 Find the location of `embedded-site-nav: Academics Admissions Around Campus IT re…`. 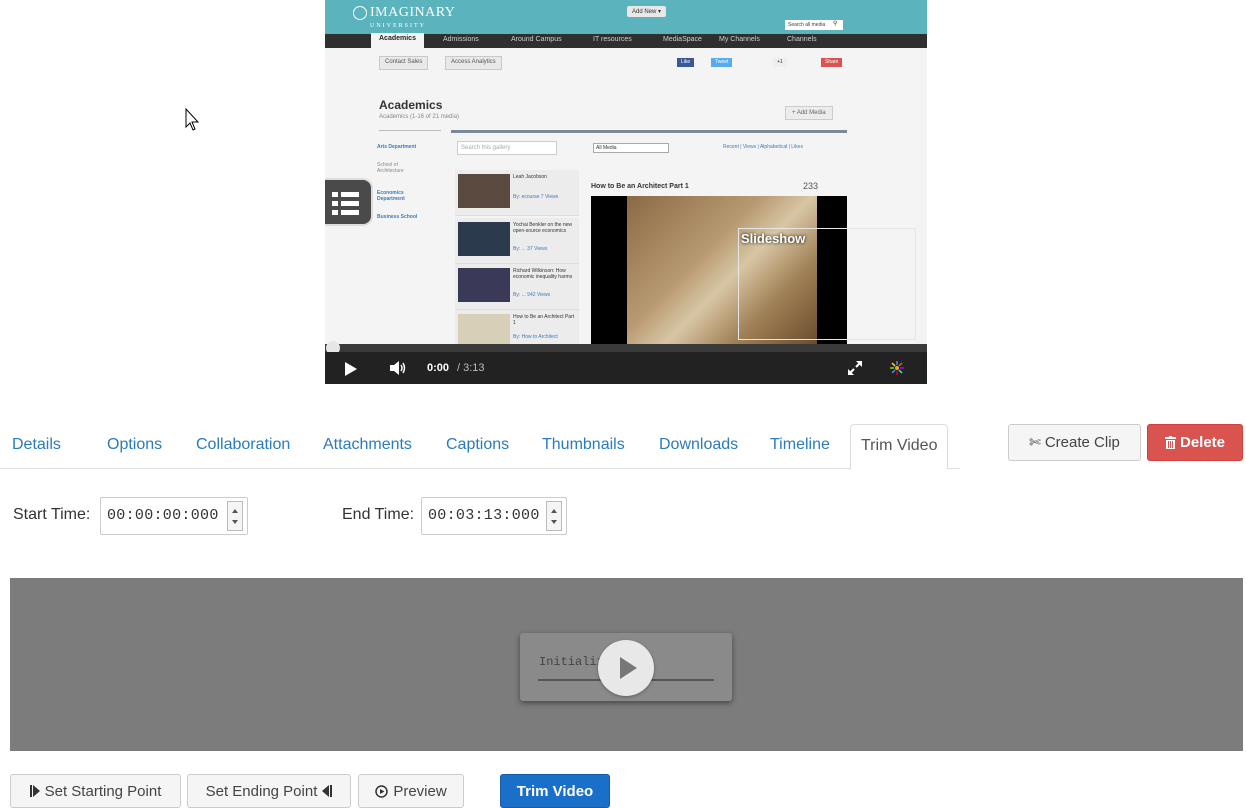

embedded-site-nav: Academics Admissions Around Campus IT re… is located at coordinates (626, 40).